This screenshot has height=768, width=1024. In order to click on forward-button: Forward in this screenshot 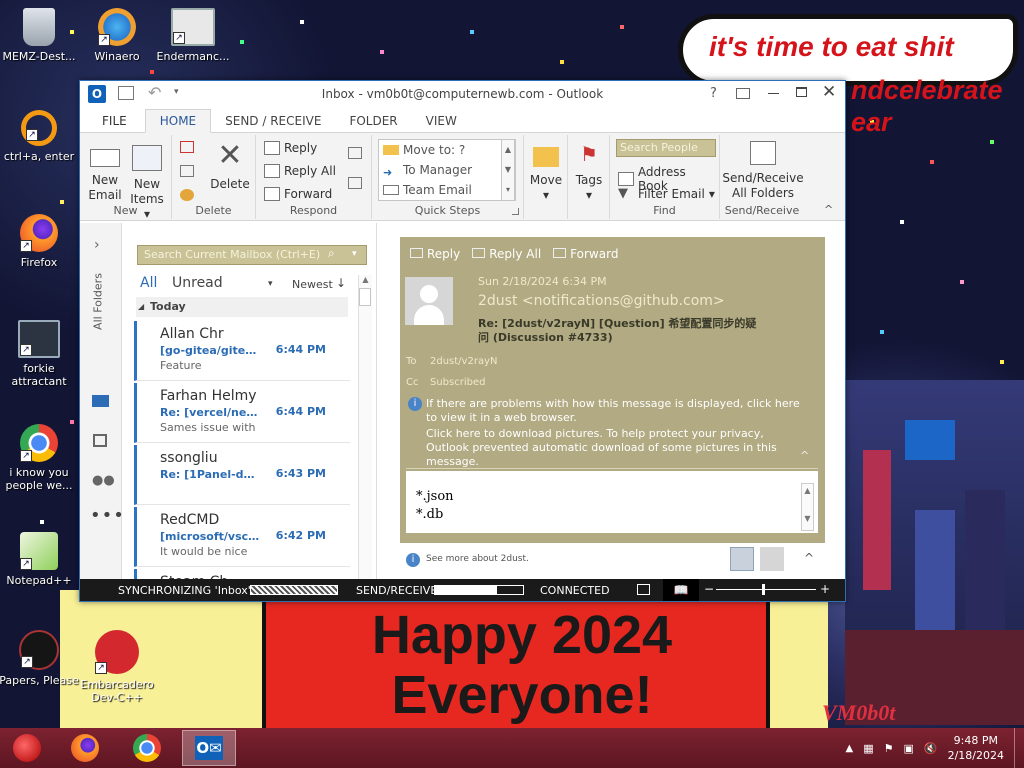, I will do `click(298, 194)`.